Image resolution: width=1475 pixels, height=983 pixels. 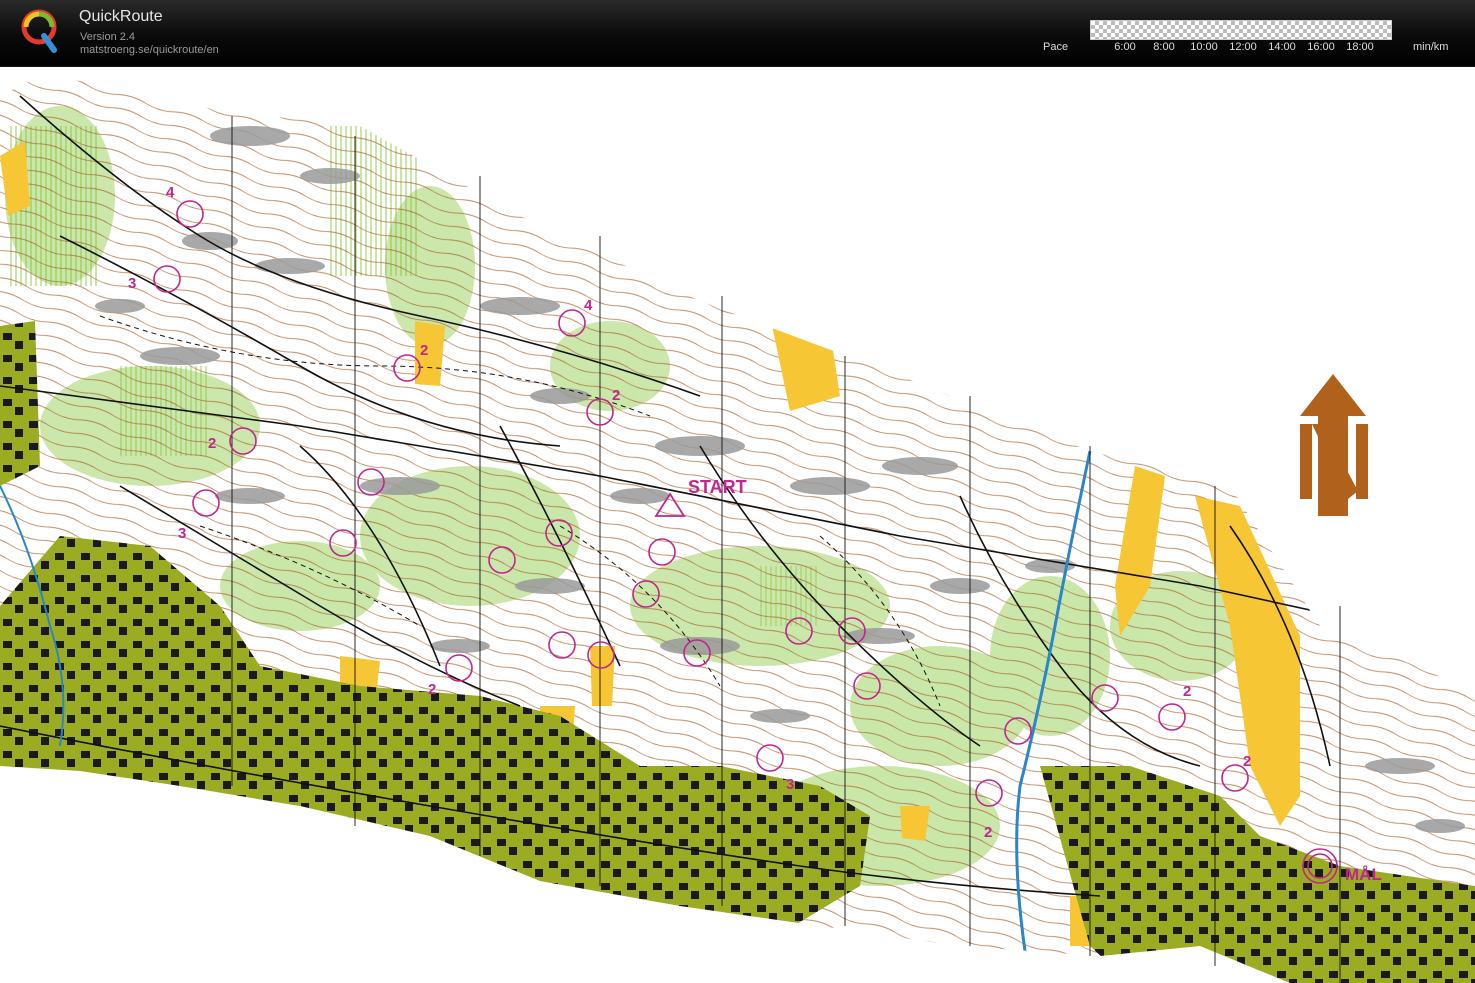 I want to click on pace-tick: 14:00, so click(x=1282, y=47).